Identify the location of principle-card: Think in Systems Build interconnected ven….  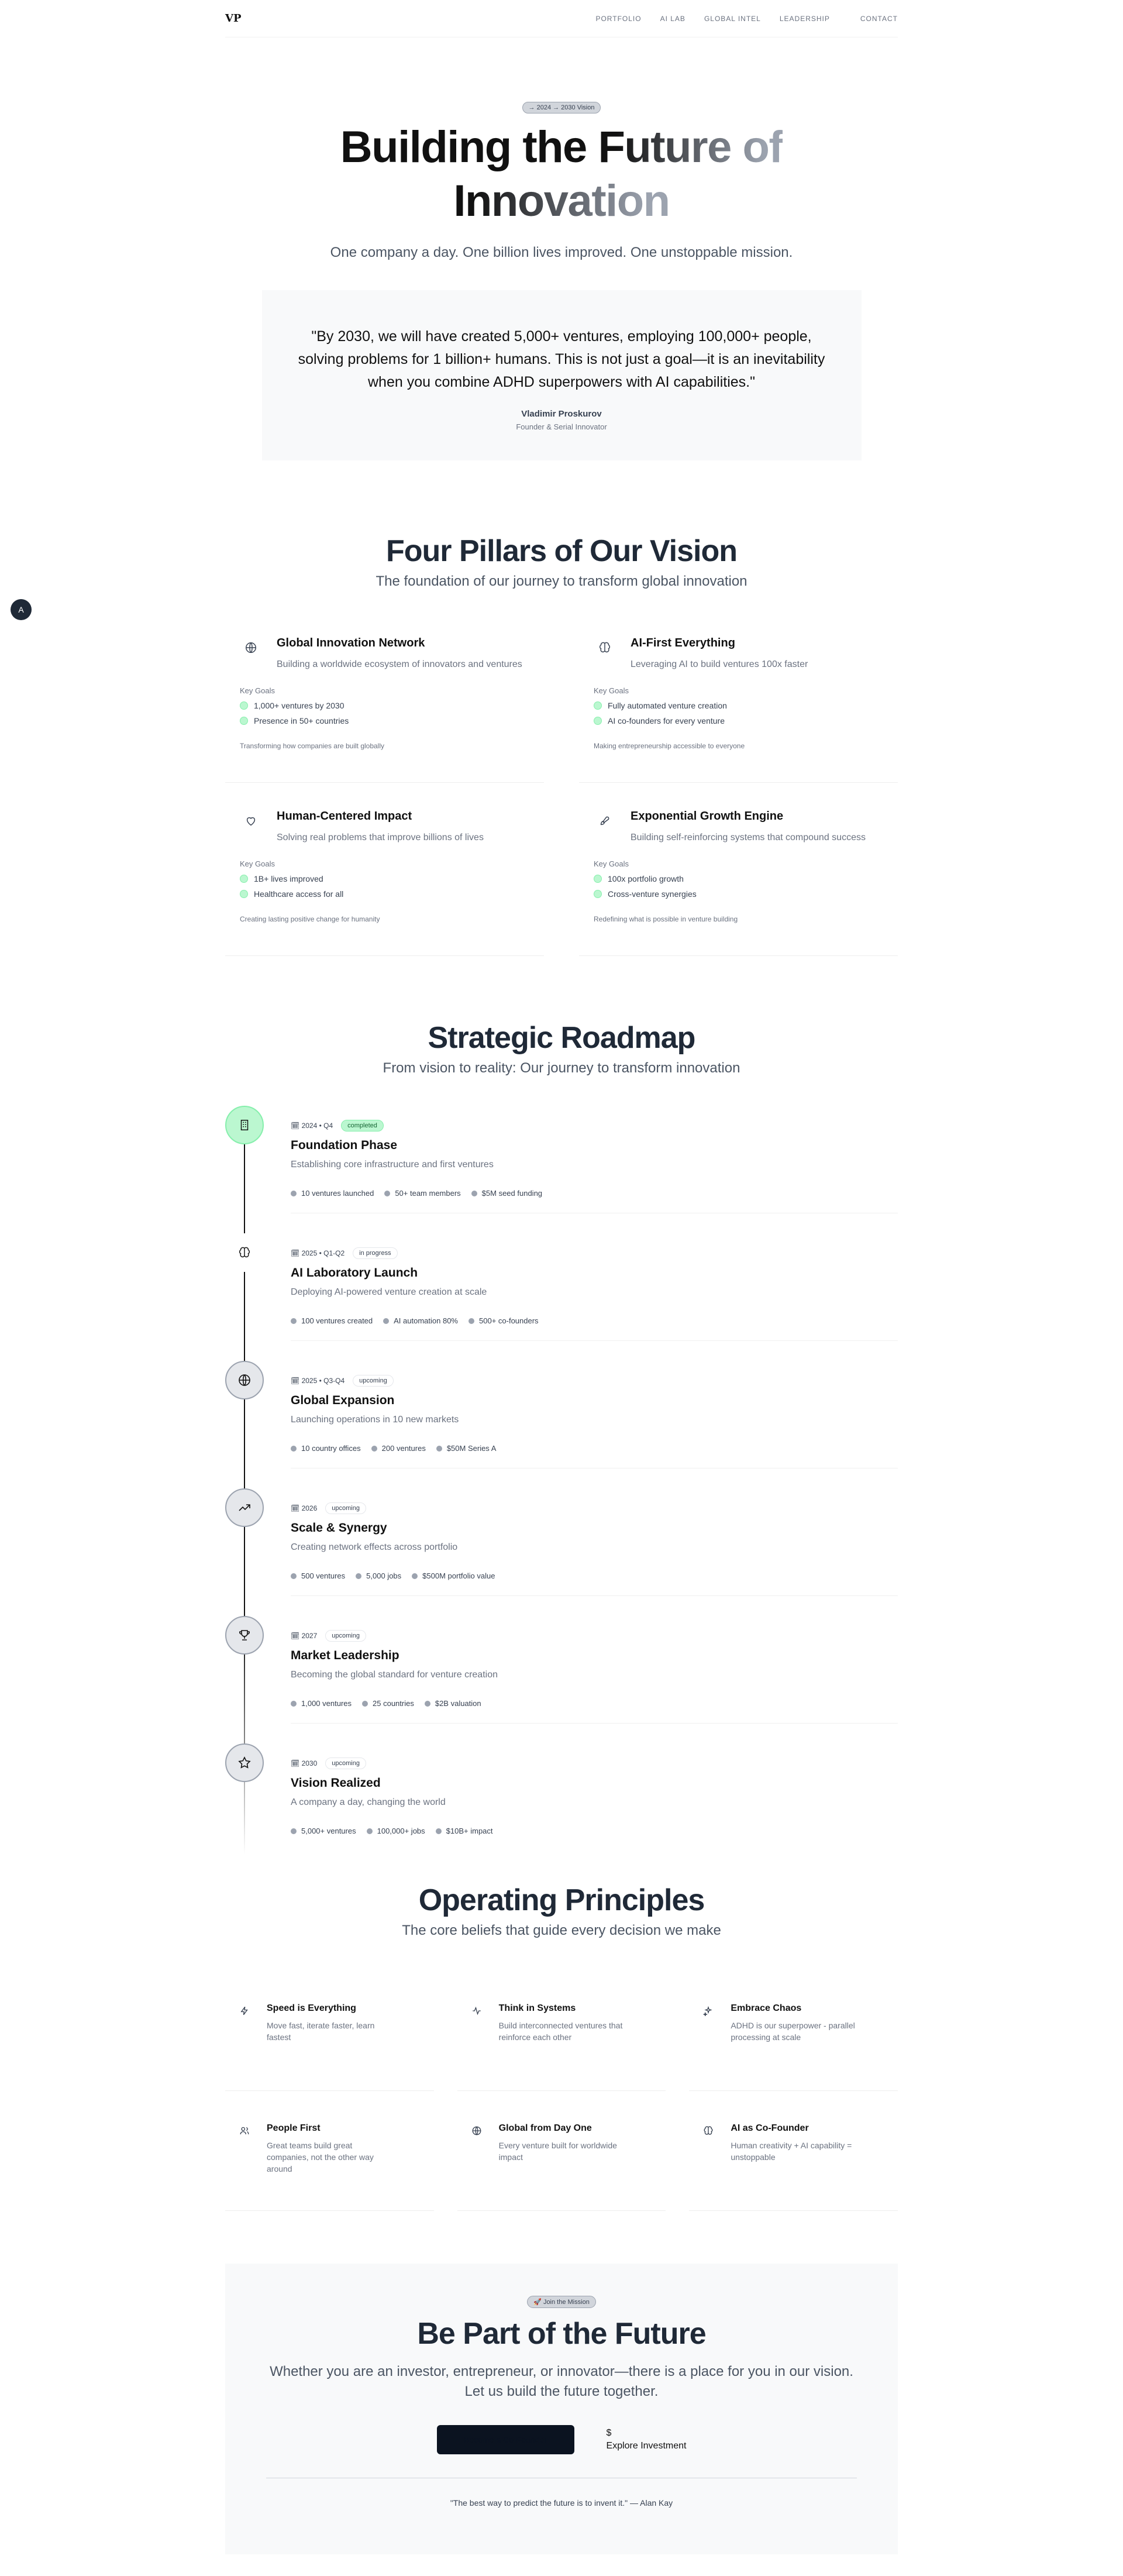
(561, 2042).